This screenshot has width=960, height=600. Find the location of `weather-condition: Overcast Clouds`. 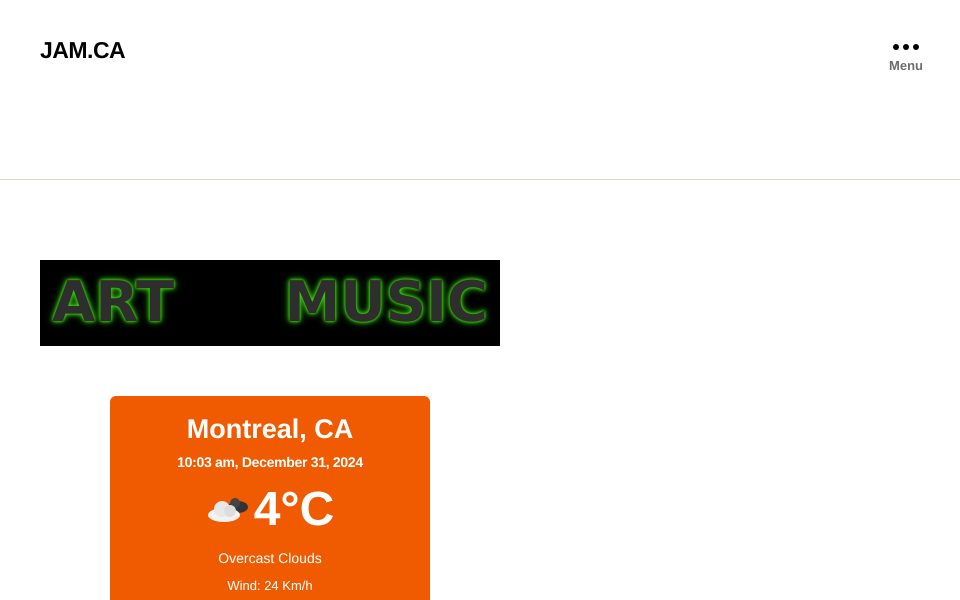

weather-condition: Overcast Clouds is located at coordinates (270, 558).